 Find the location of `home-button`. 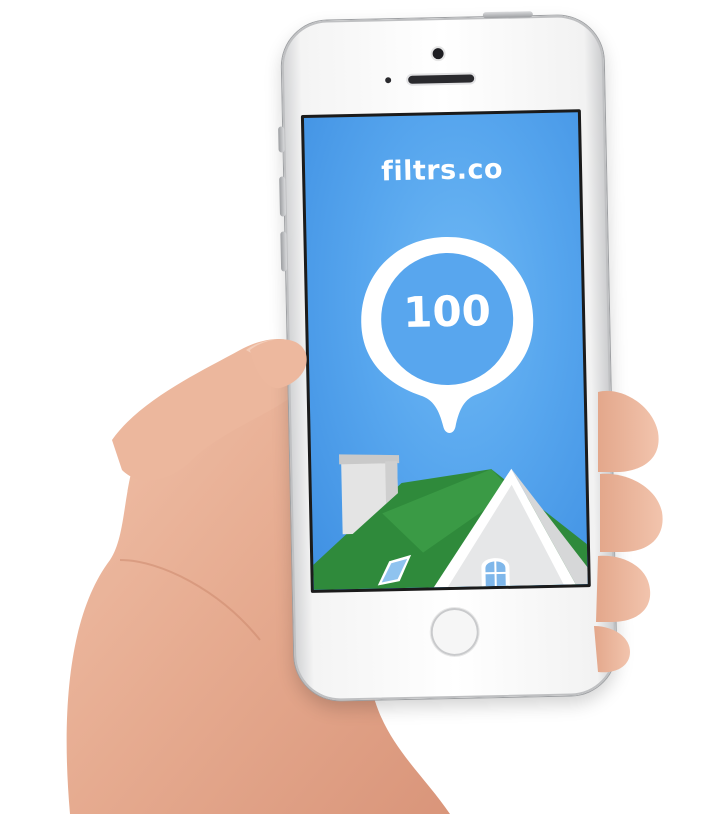

home-button is located at coordinates (455, 632).